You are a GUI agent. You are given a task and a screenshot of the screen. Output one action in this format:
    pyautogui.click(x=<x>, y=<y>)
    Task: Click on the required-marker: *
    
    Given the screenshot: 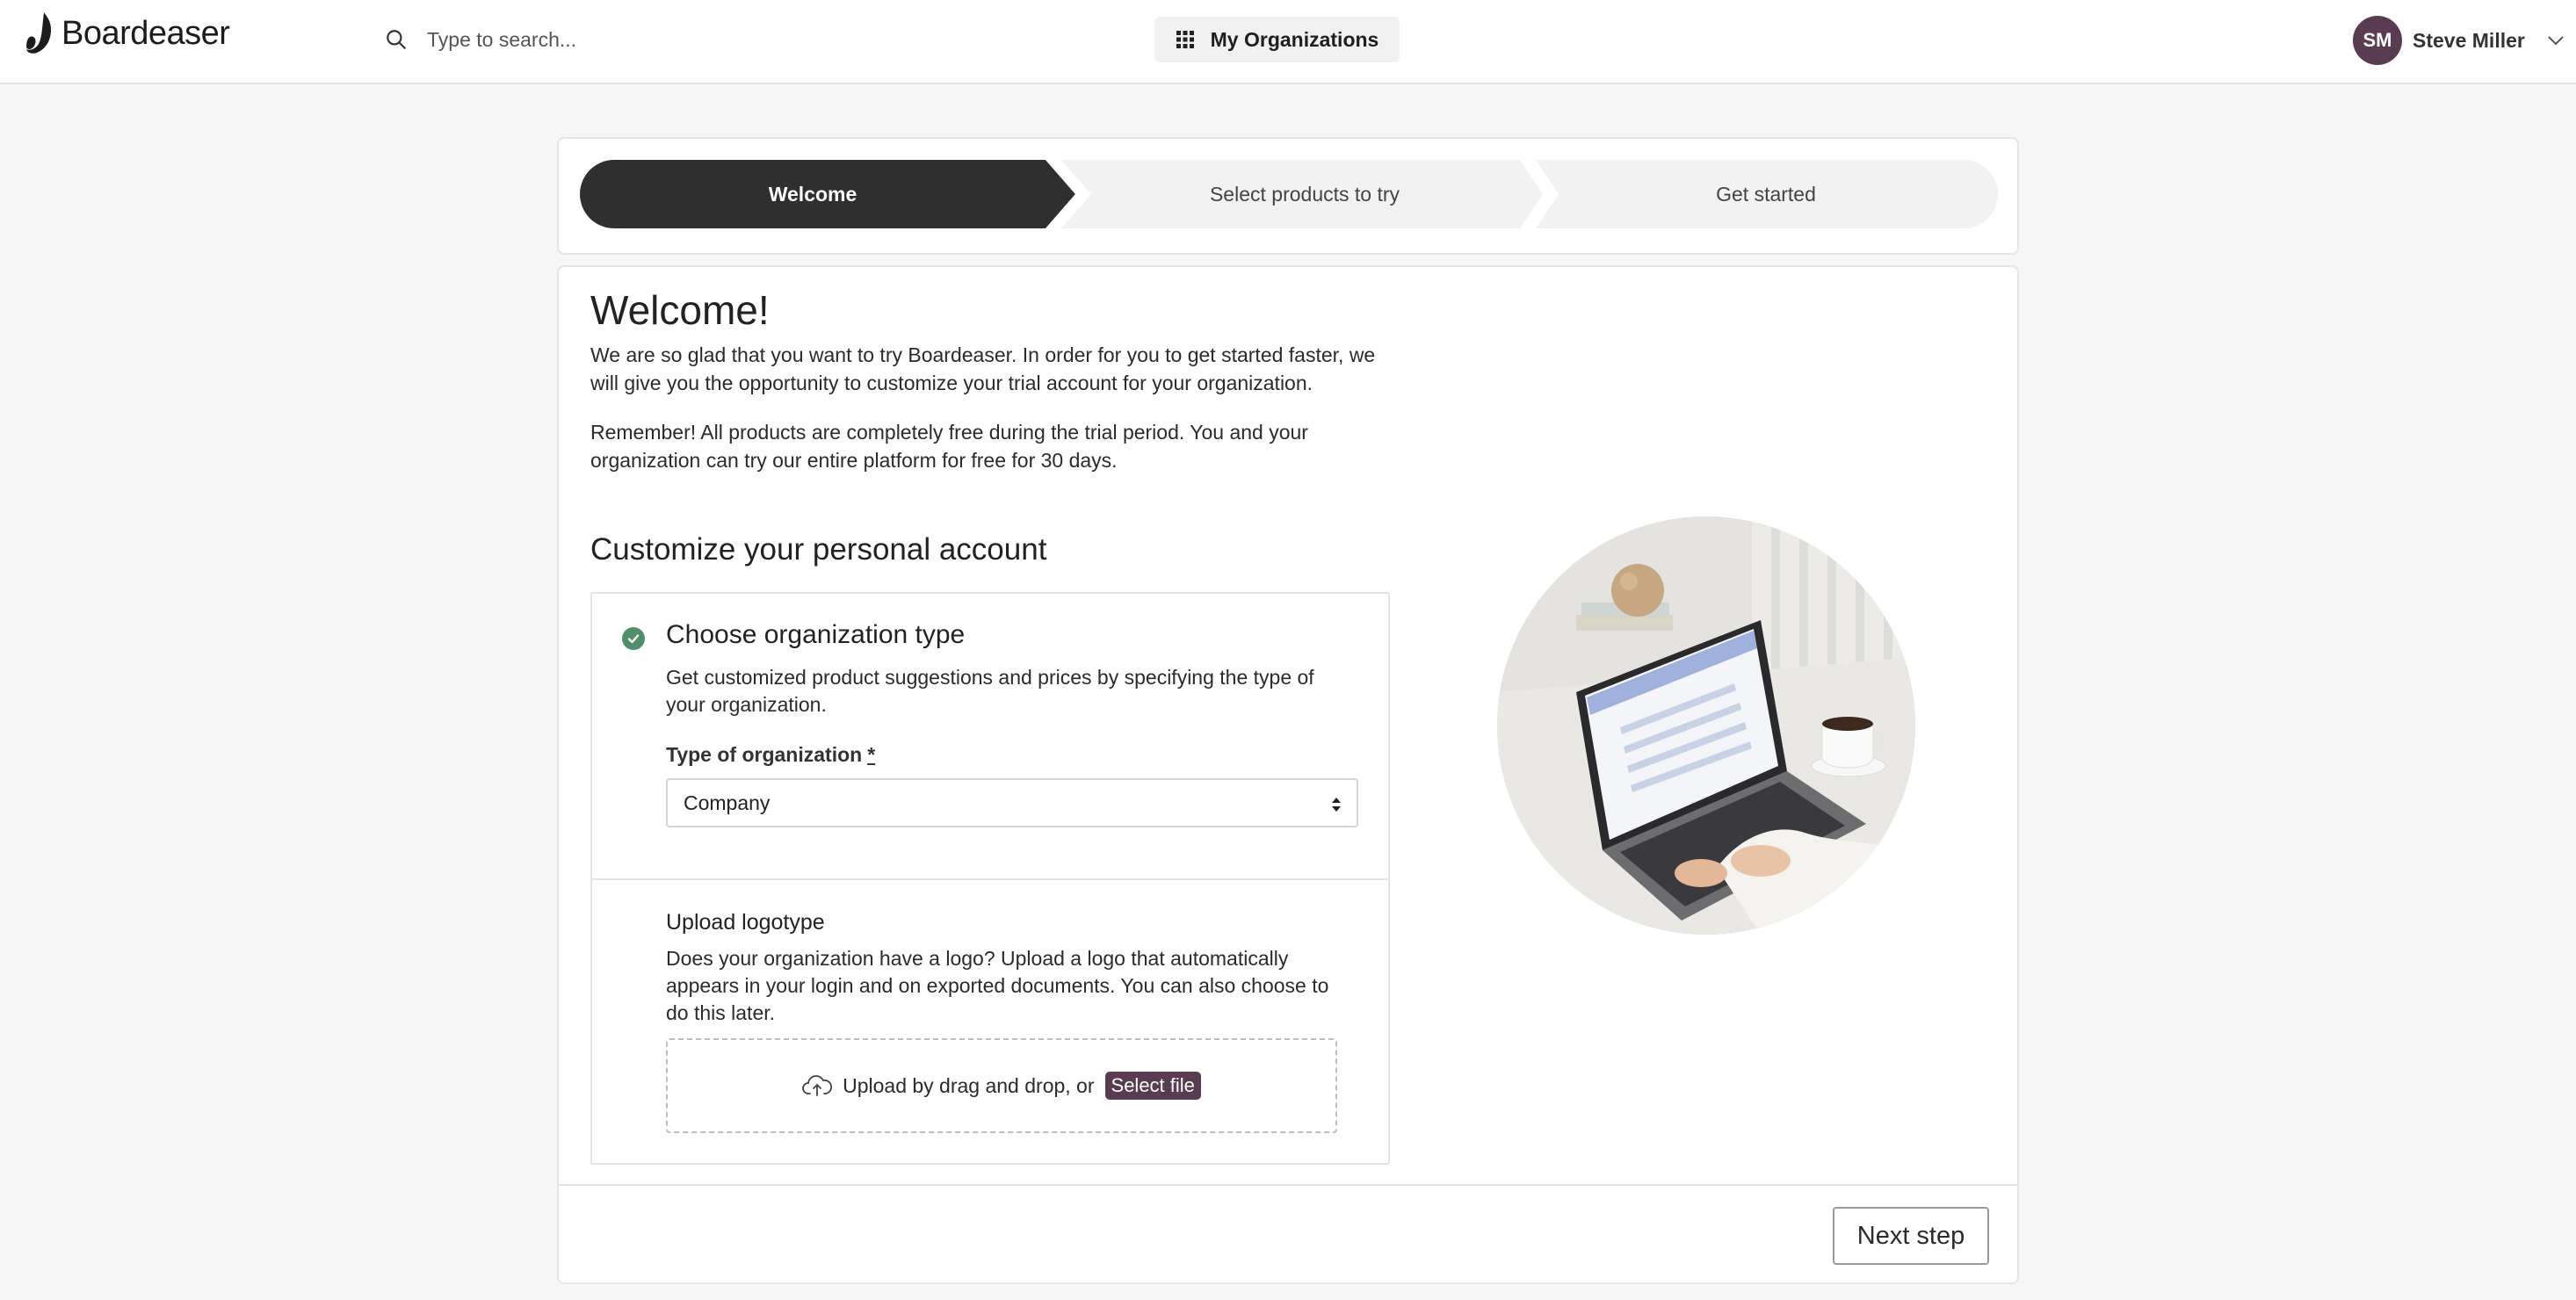 What is the action you would take?
    pyautogui.click(x=871, y=754)
    